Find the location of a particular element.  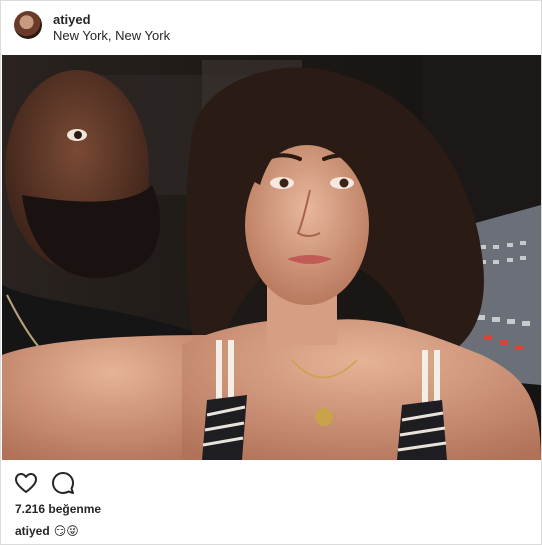

post-location: New York, New York is located at coordinates (111, 36).